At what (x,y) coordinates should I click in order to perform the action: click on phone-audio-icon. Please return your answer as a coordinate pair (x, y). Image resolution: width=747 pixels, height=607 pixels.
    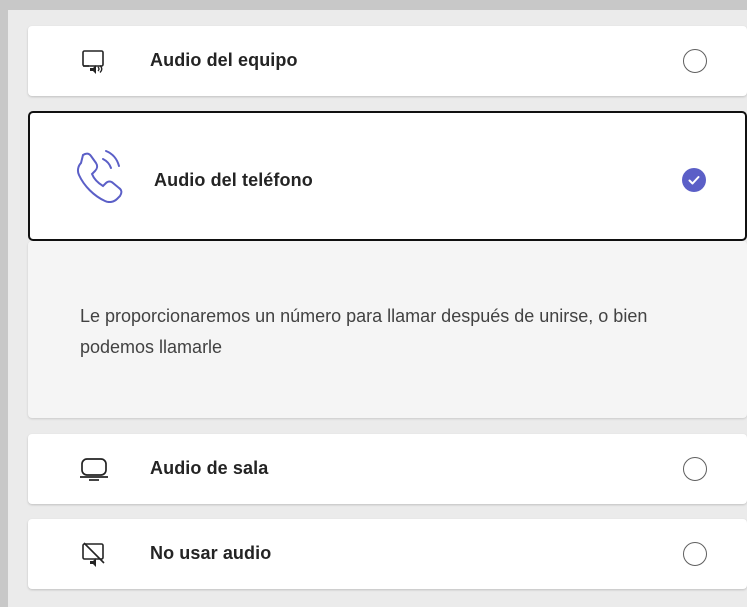
    Looking at the image, I should click on (100, 175).